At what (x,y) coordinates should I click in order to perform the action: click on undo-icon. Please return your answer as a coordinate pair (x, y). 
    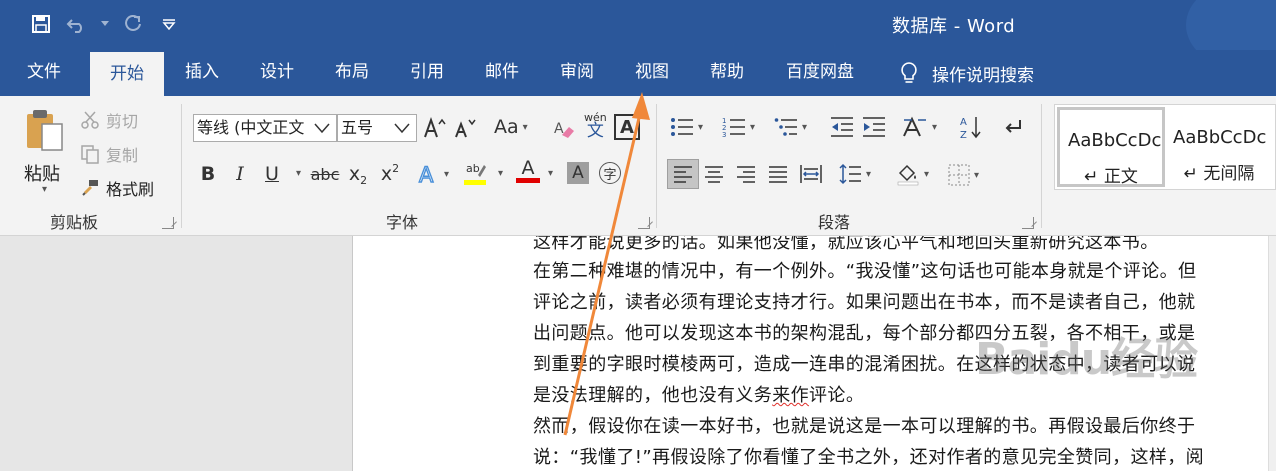
    Looking at the image, I should click on (77, 24).